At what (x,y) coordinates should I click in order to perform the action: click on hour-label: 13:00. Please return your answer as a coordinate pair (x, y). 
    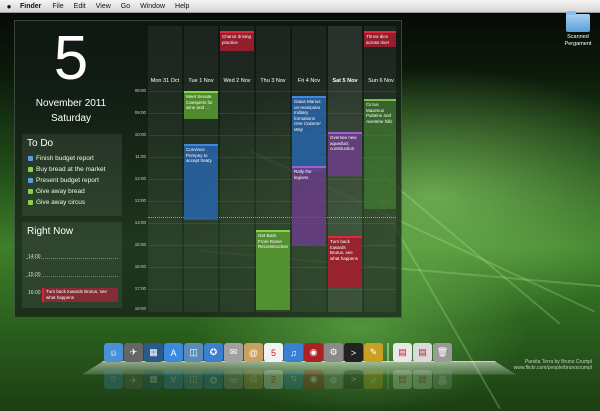
    Looking at the image, I should click on (140, 200).